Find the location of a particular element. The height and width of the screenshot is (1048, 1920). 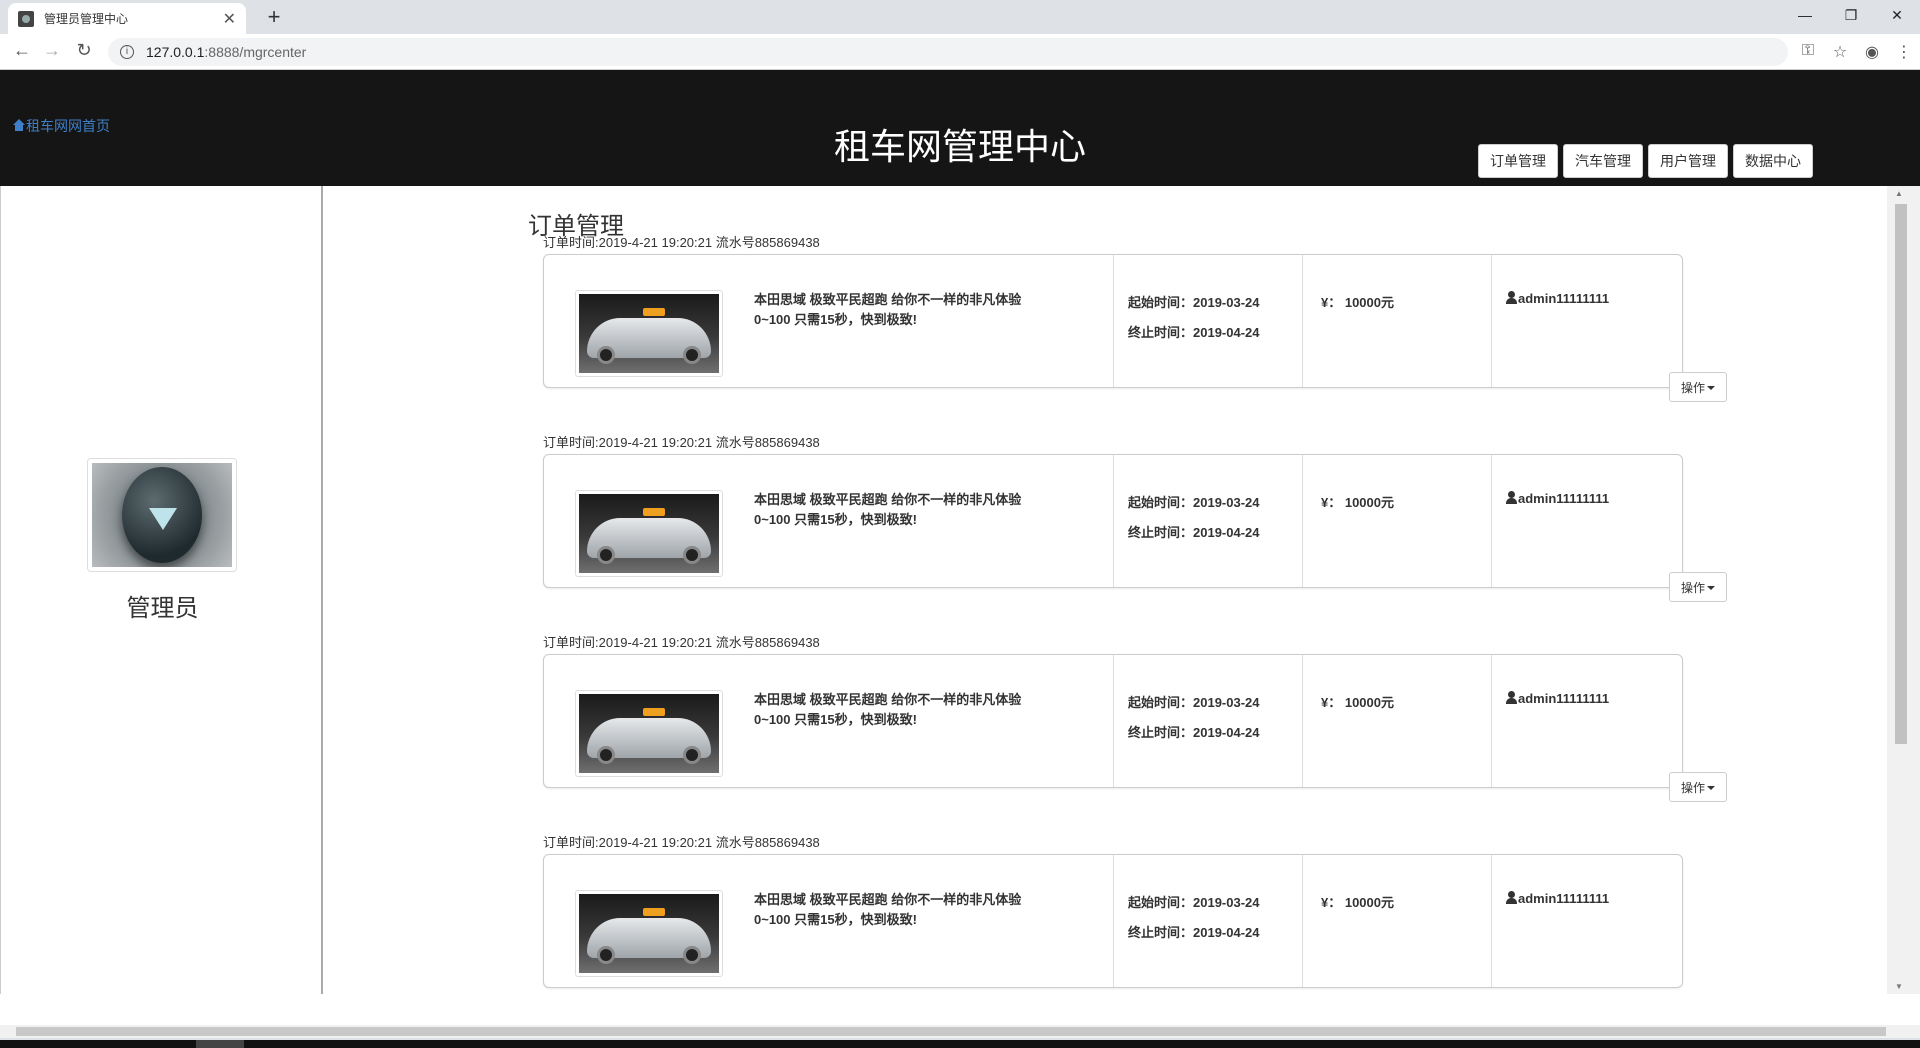

horizontal-scrollbar is located at coordinates (960, 1031).